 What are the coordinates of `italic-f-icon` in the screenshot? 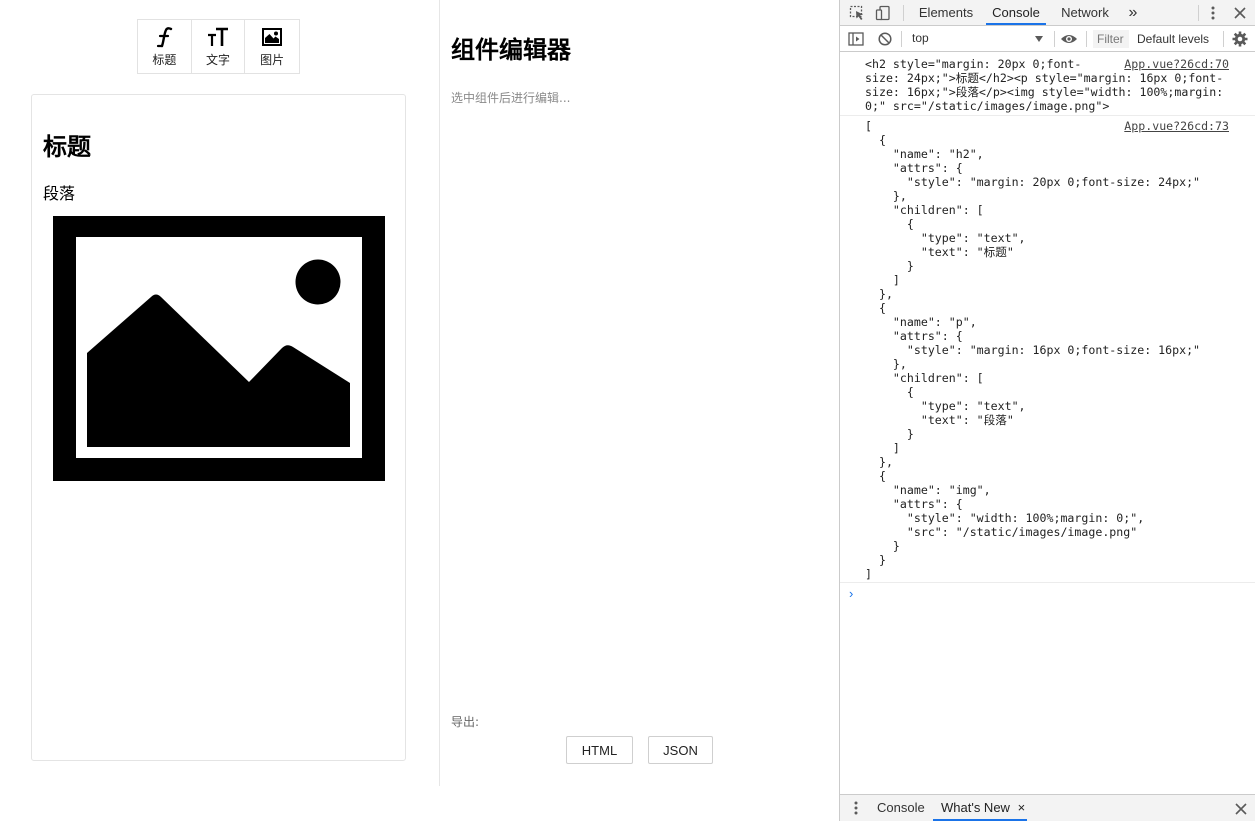 It's located at (164, 37).